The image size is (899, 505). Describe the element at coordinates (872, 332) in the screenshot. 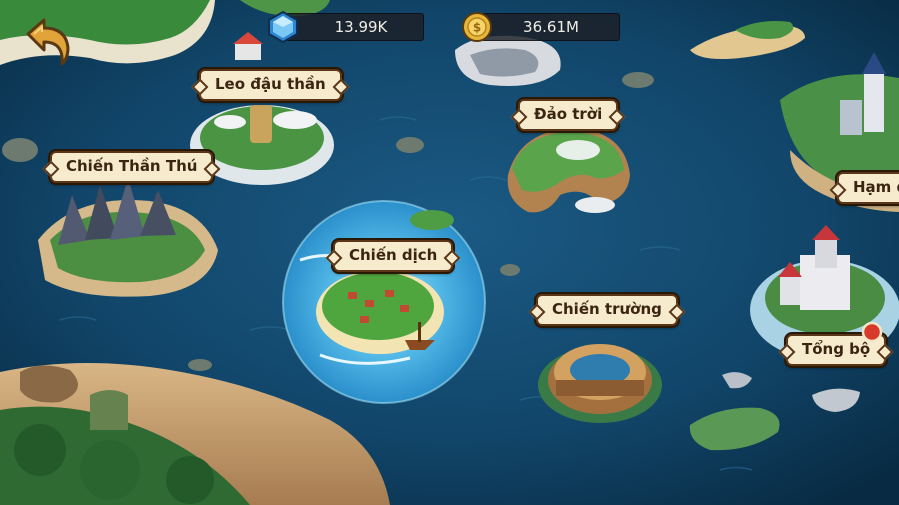

I see `notification-dot-icon` at that location.